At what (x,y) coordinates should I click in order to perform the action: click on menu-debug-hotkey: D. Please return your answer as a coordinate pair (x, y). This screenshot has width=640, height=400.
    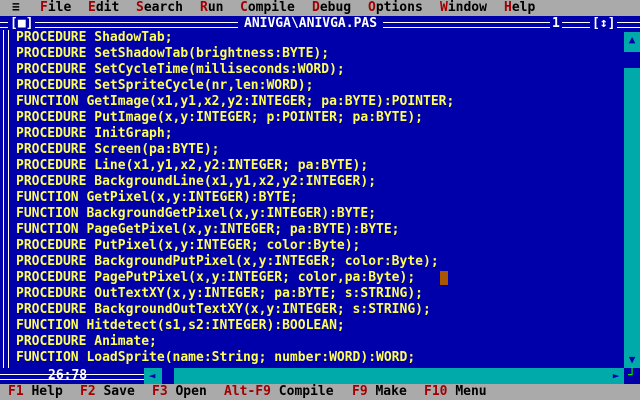
    Looking at the image, I should click on (316, 7).